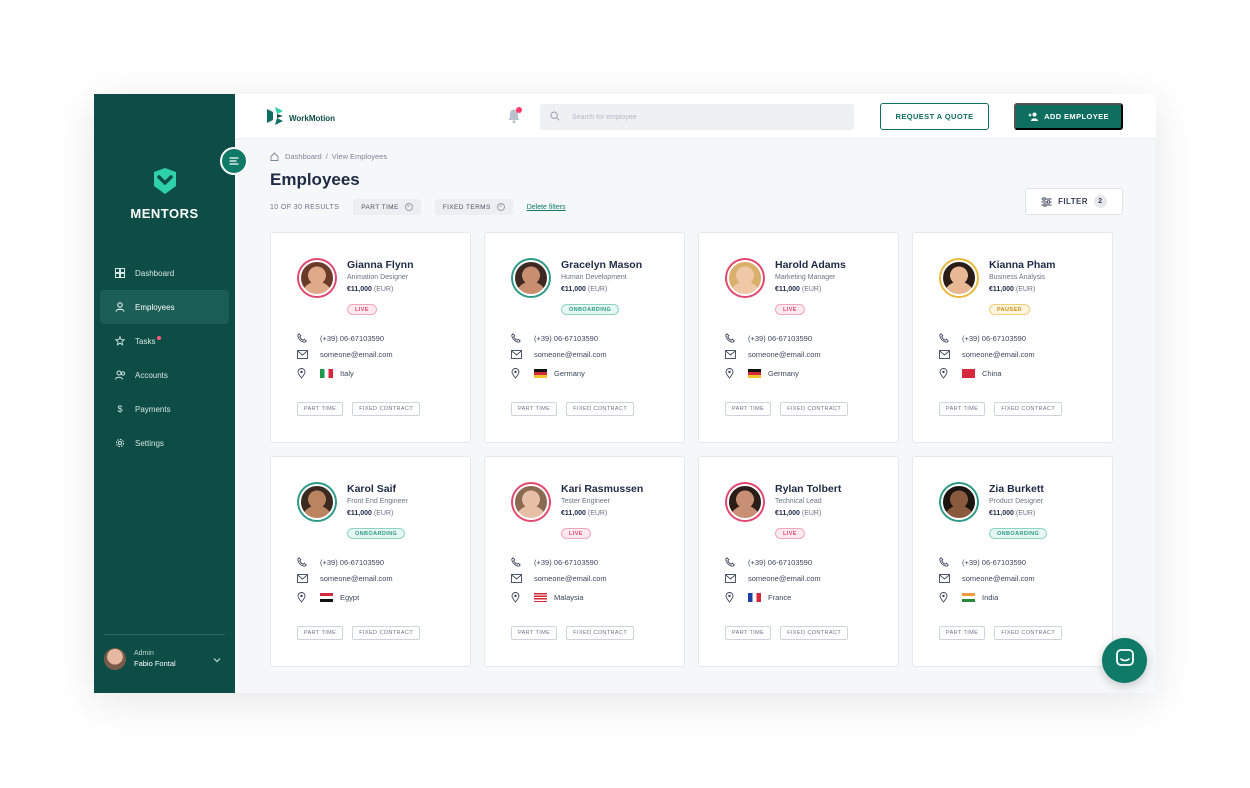 The height and width of the screenshot is (788, 1250). Describe the element at coordinates (547, 597) in the screenshot. I see `employee-country: Malaysia` at that location.